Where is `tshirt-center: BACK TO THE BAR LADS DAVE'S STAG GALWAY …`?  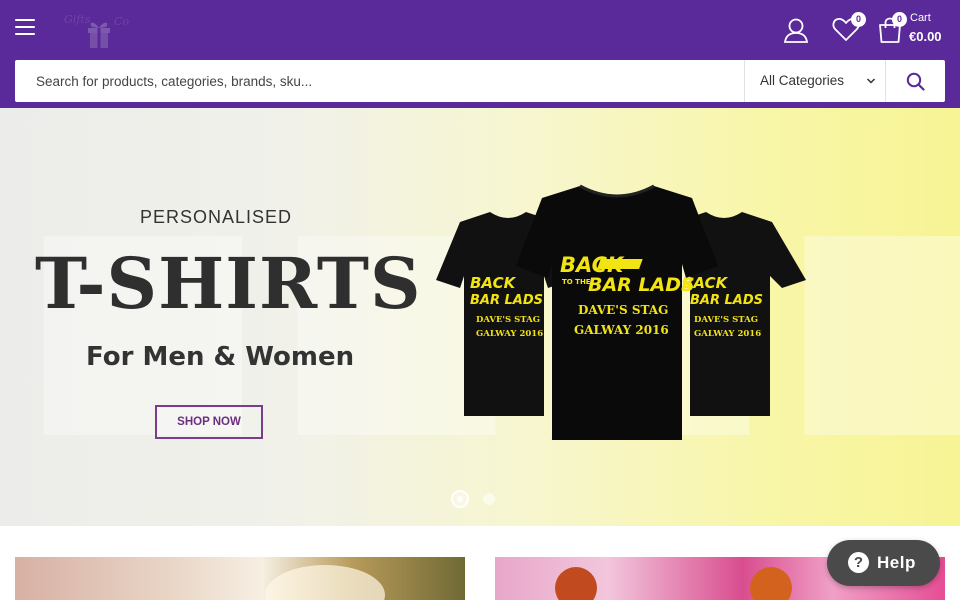 tshirt-center: BACK TO THE BAR LADS DAVE'S STAG GALWAY … is located at coordinates (617, 312).